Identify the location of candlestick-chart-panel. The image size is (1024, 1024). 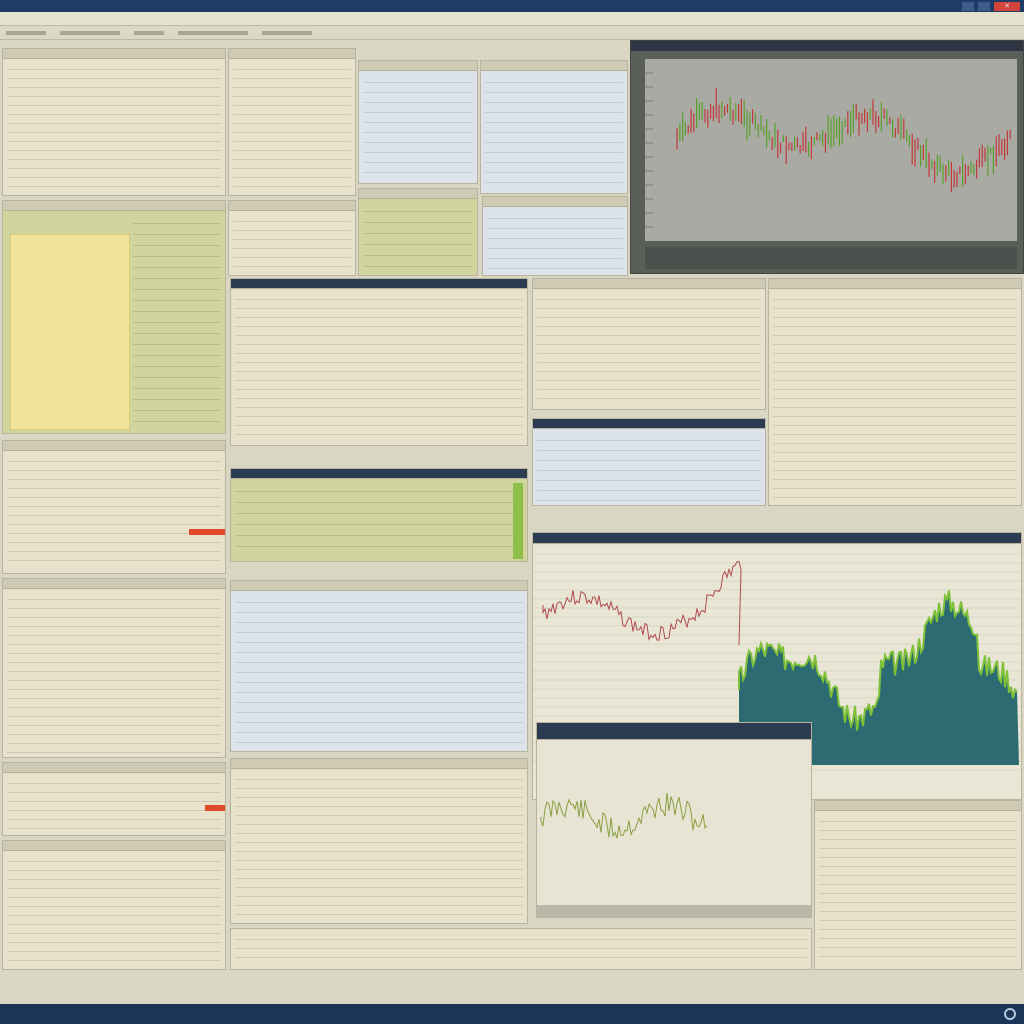
(827, 157).